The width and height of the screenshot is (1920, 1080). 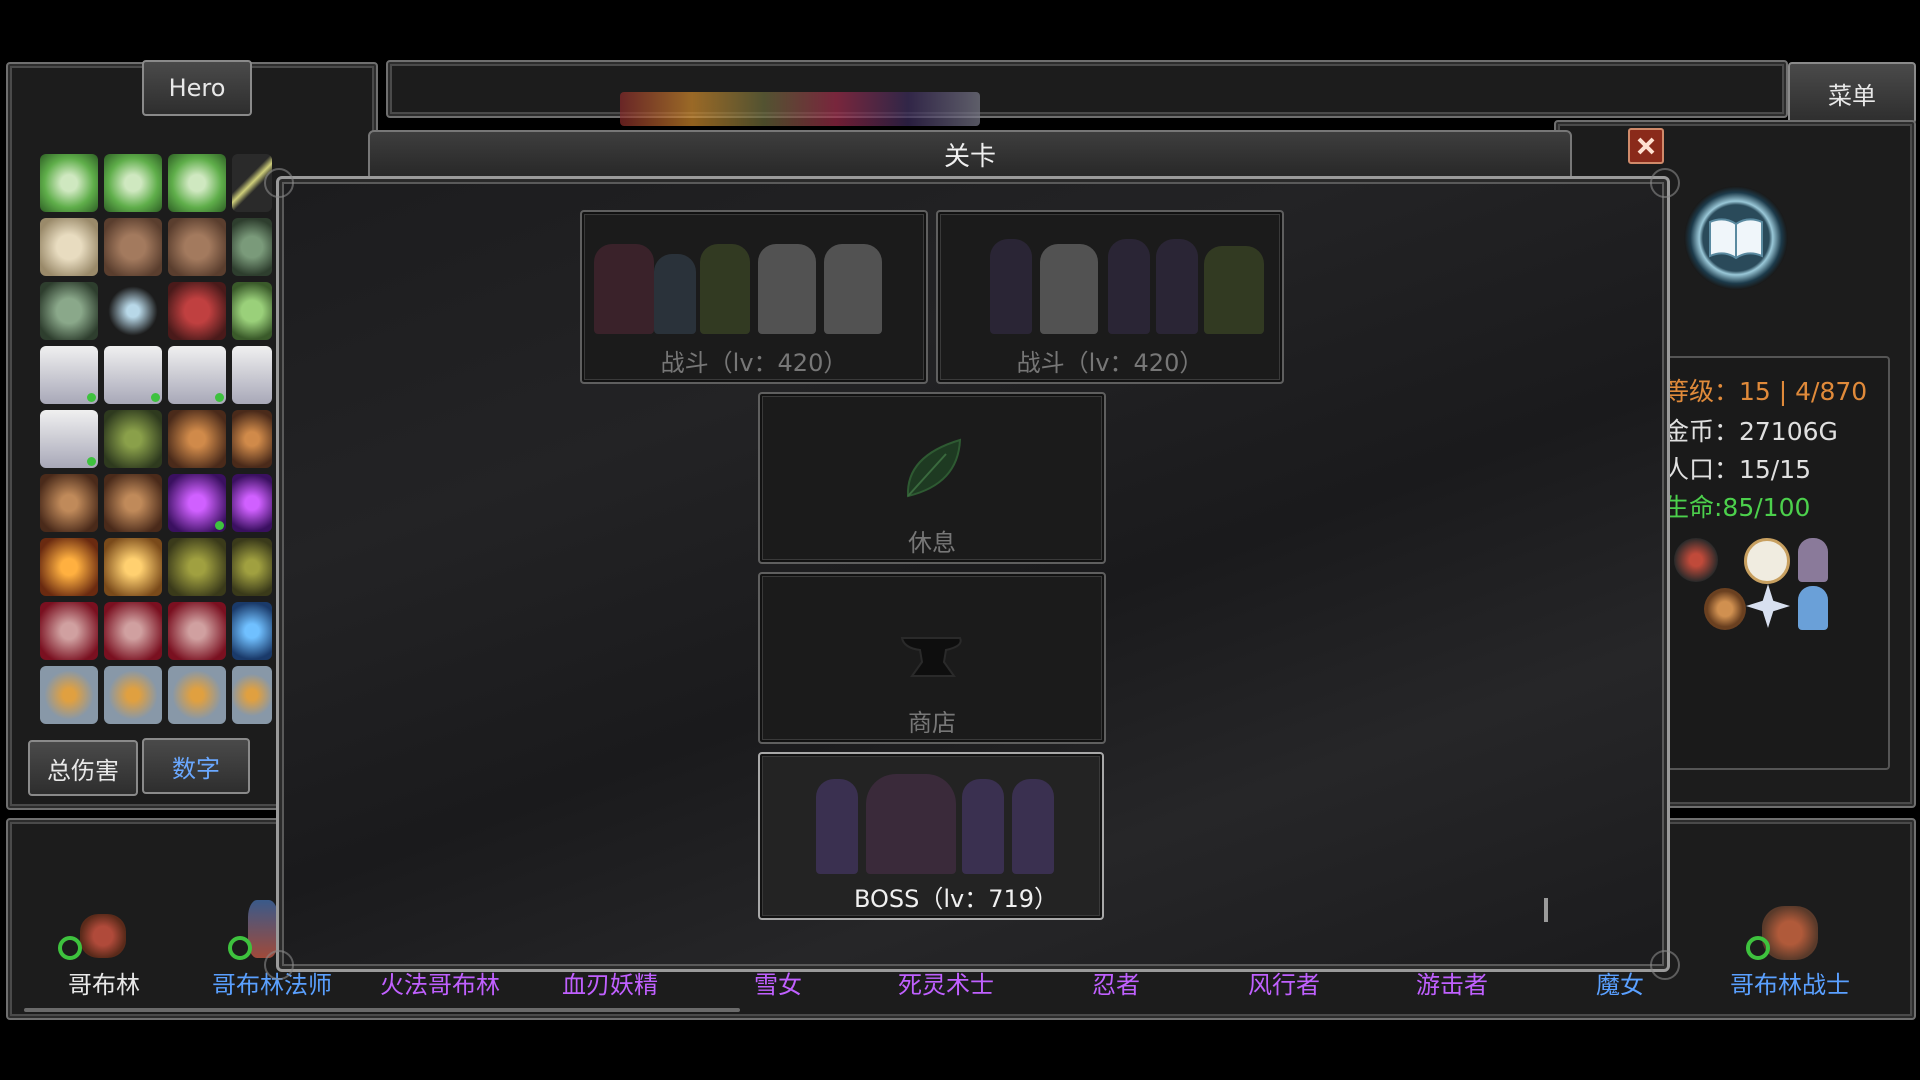 I want to click on population-text: 人口：15/15, so click(x=1738, y=469).